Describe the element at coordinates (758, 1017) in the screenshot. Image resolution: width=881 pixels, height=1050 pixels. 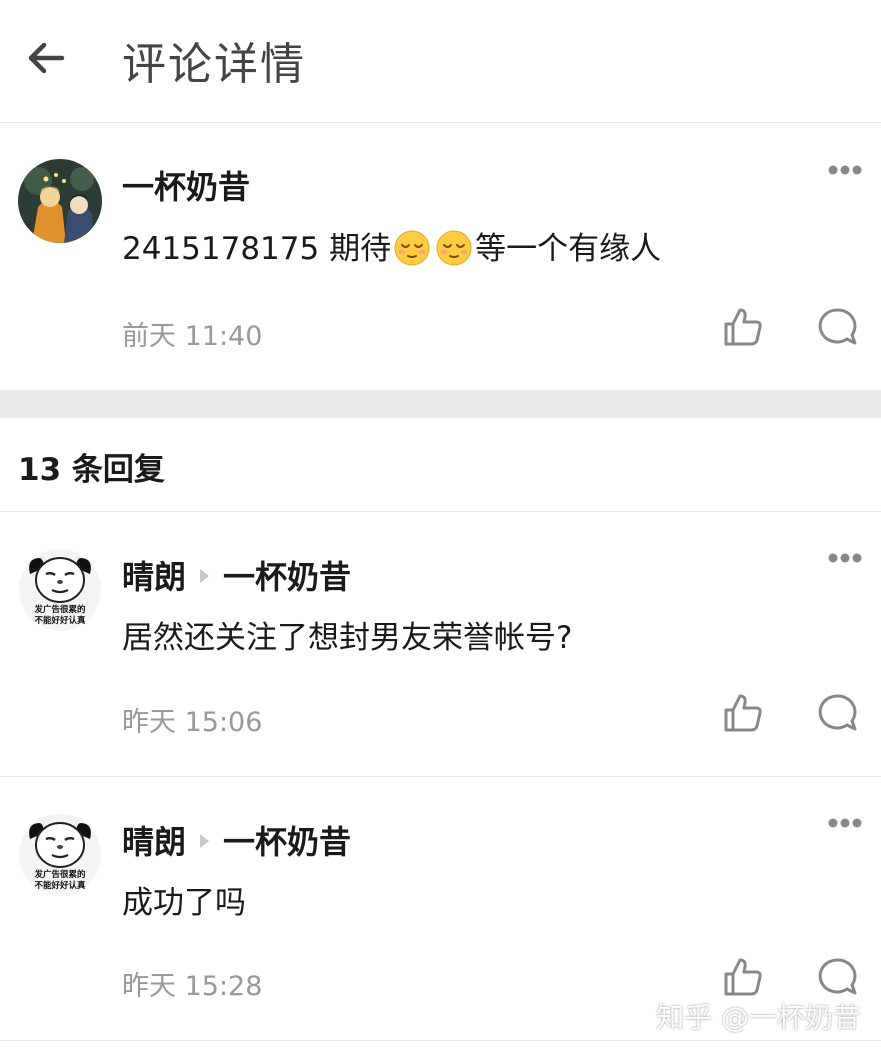
I see `watermark: 知乎 @一杯奶昔` at that location.